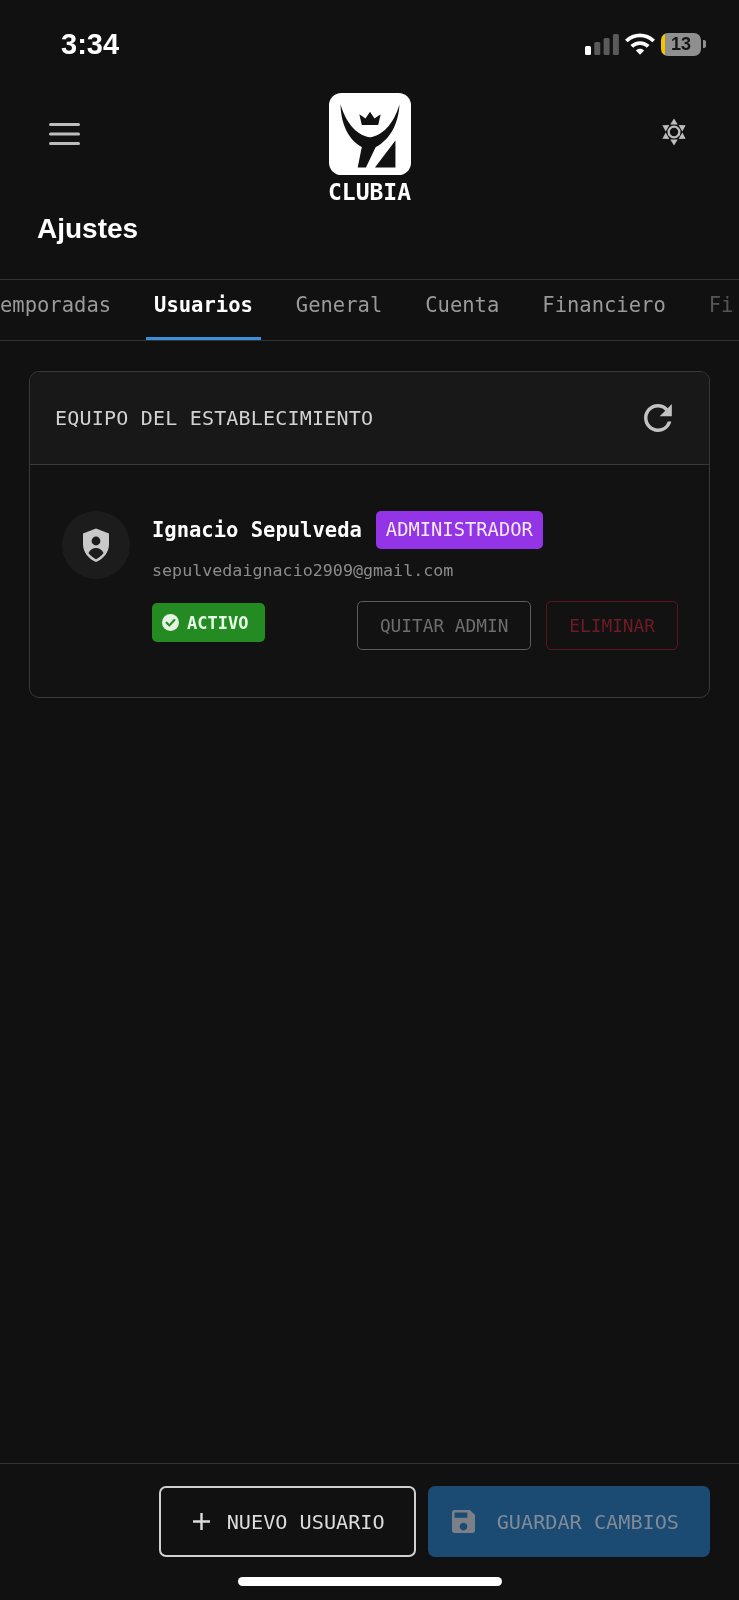 This screenshot has width=739, height=1600. What do you see at coordinates (462, 310) in the screenshot?
I see `tab: Cuenta` at bounding box center [462, 310].